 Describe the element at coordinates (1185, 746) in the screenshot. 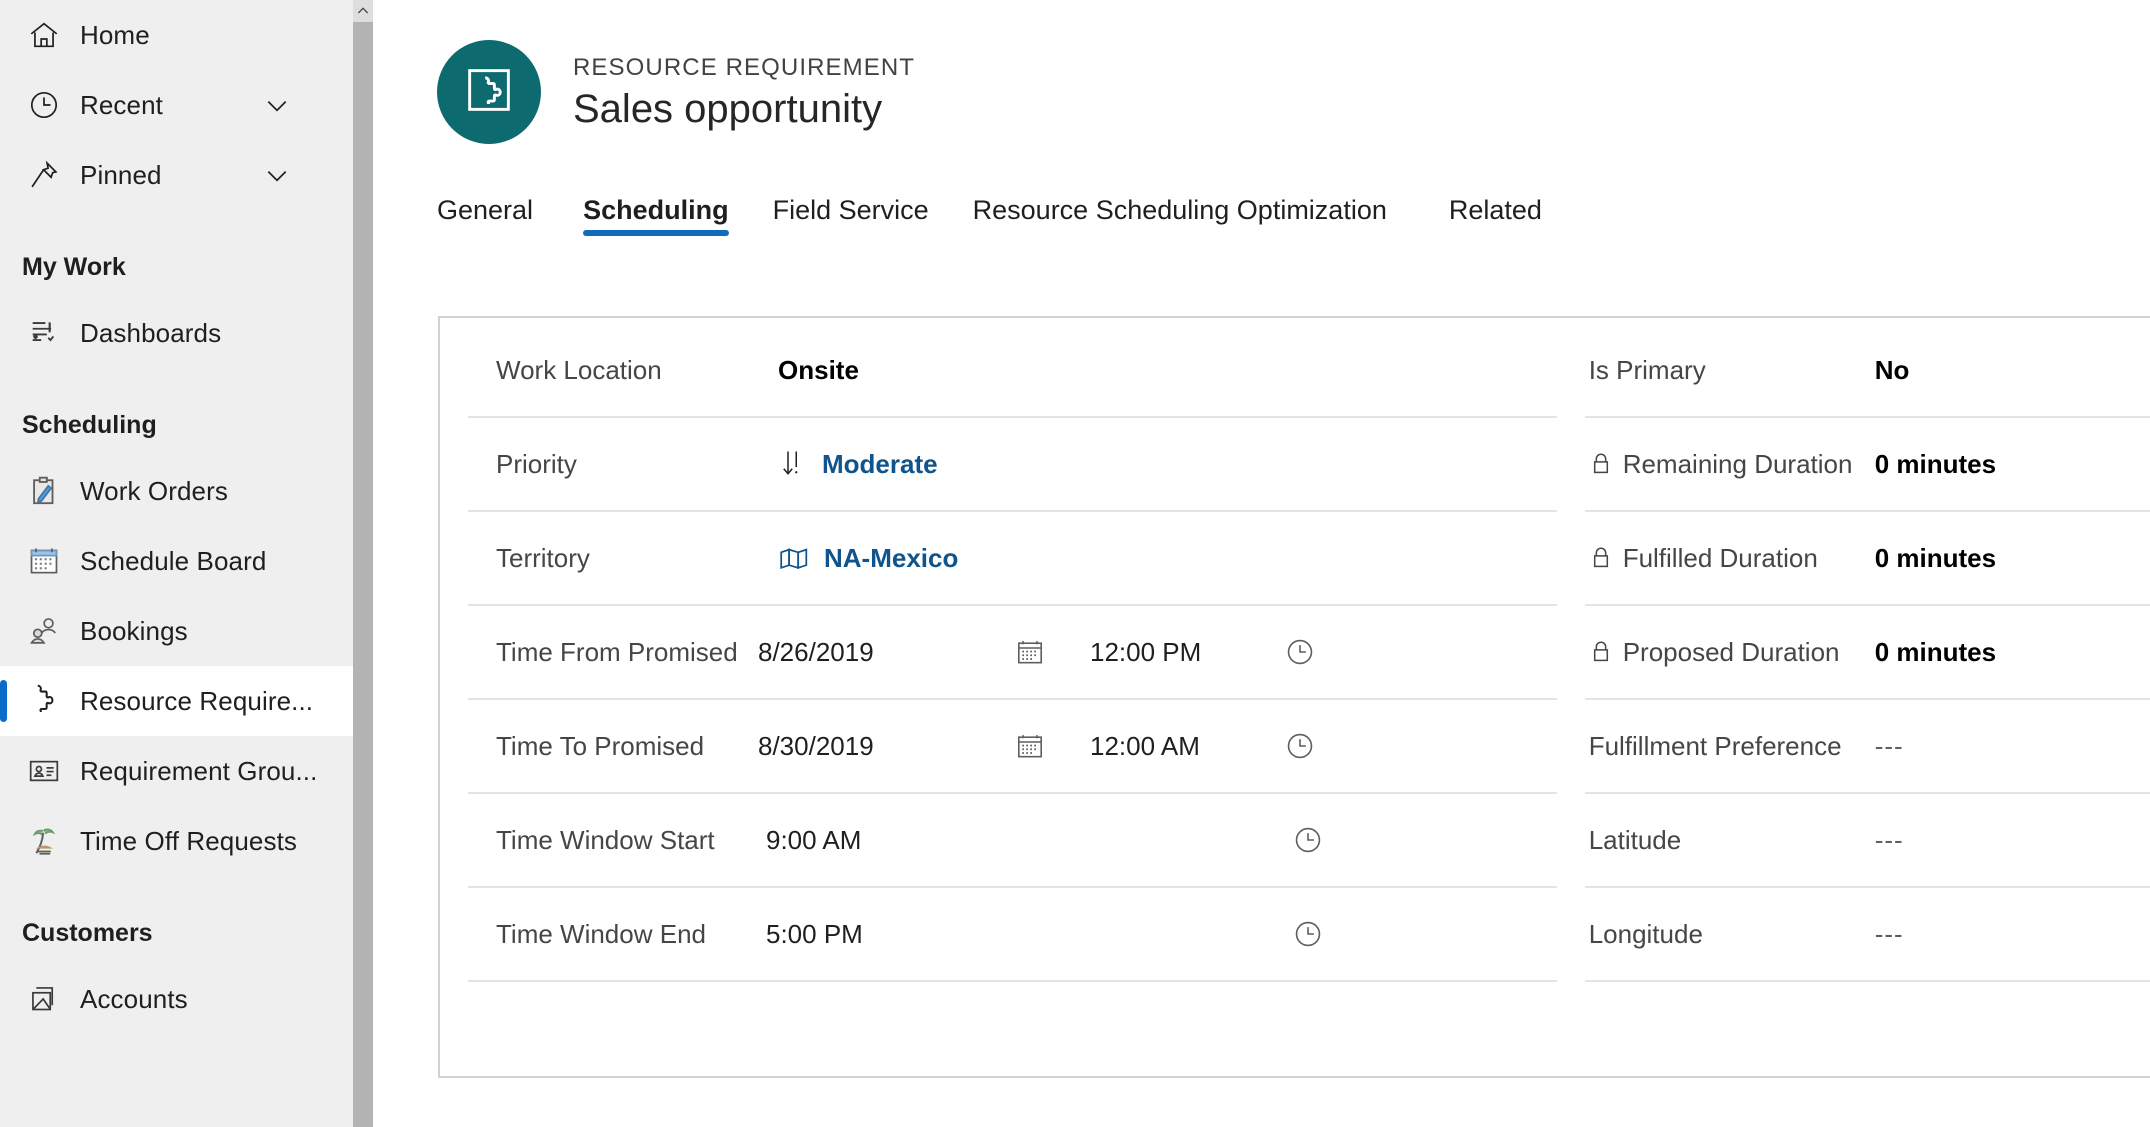

I see `field-value-time-to-promised-time: 12:00 AM` at that location.